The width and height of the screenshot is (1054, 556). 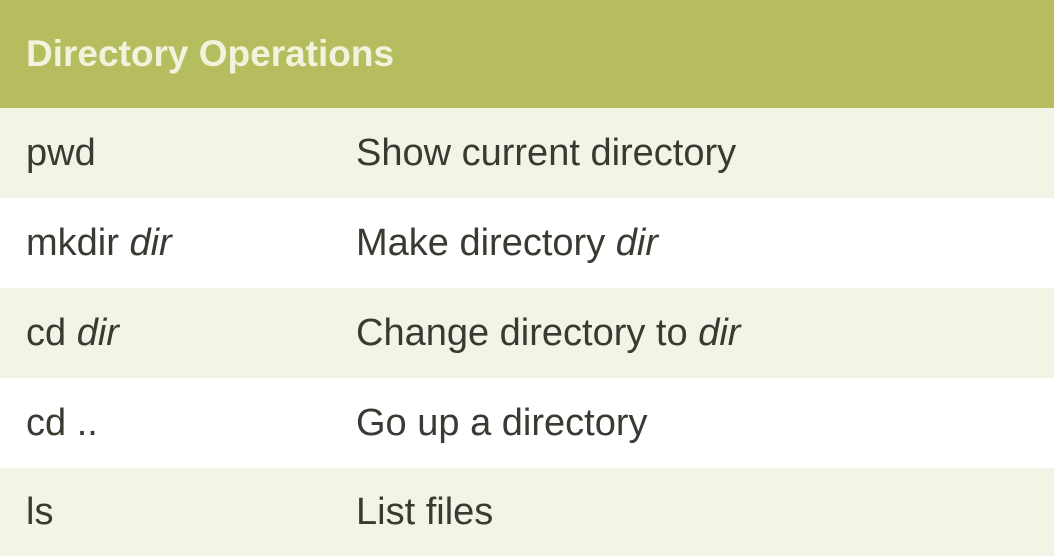 I want to click on description-cell-text: Go up a directory, so click(x=502, y=422).